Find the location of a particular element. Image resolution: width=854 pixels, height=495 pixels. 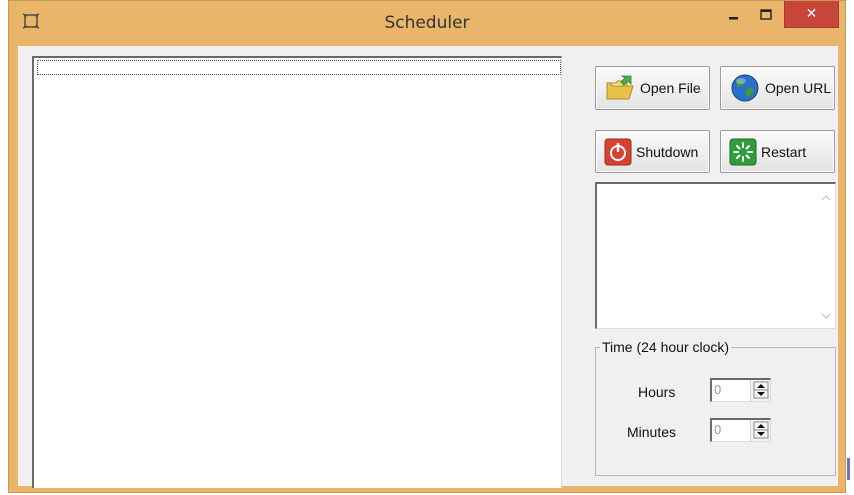

power-icon is located at coordinates (618, 151).